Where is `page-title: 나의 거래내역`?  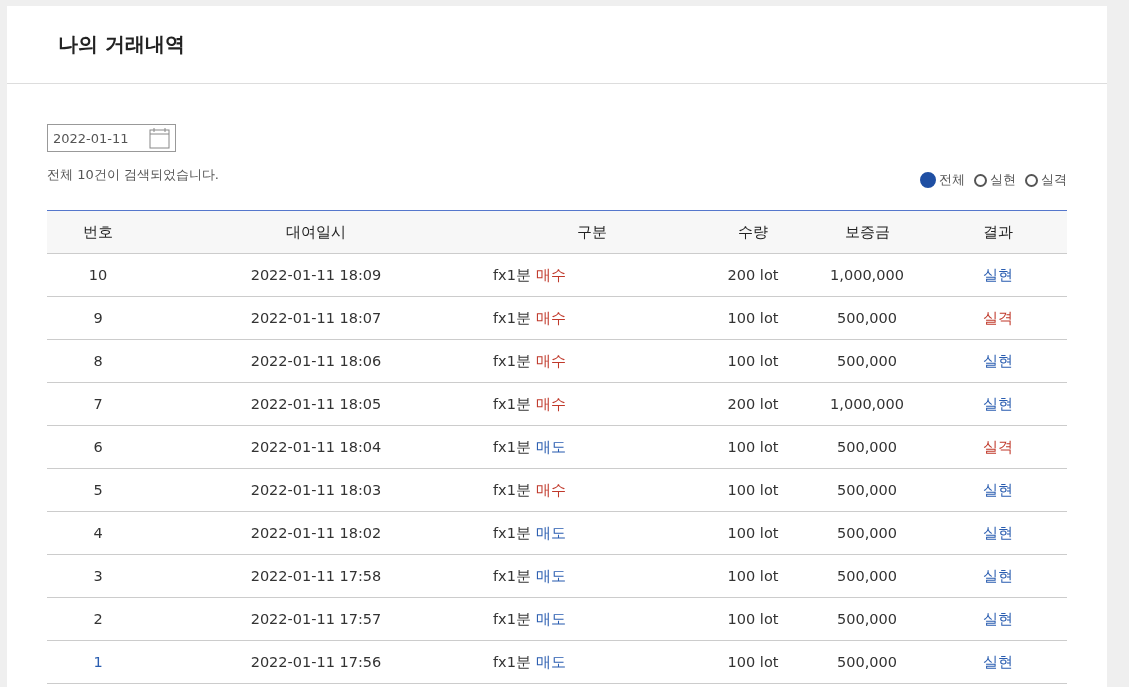
page-title: 나의 거래내역 is located at coordinates (121, 44).